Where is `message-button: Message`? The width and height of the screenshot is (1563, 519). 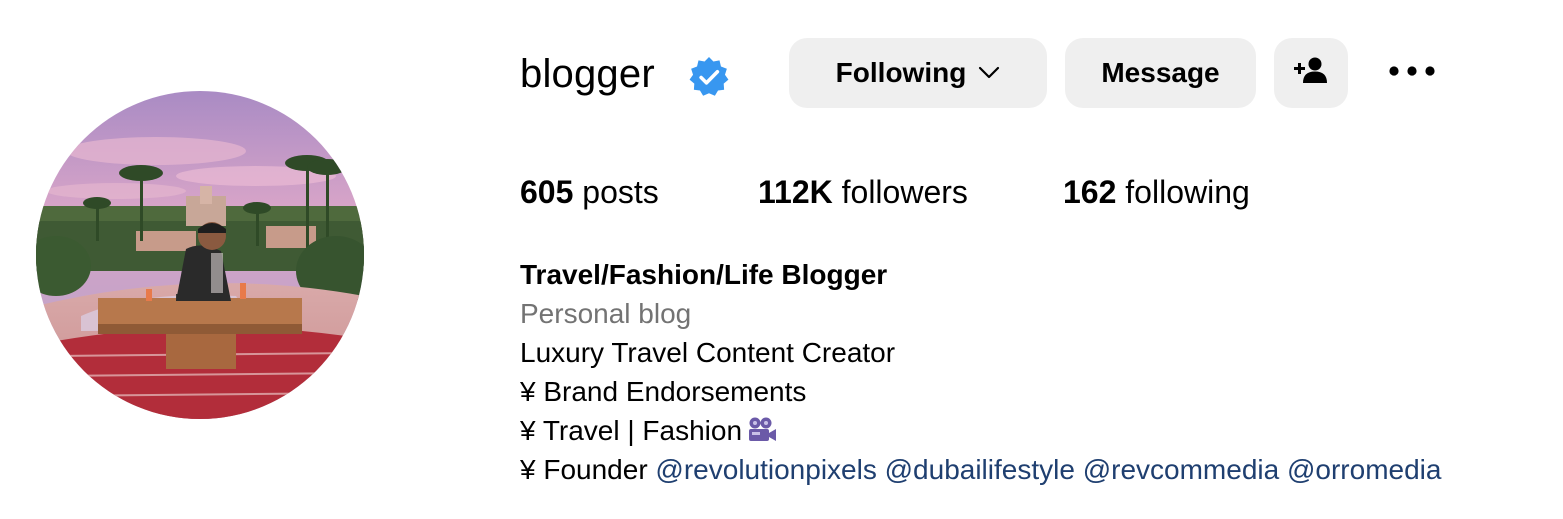
message-button: Message is located at coordinates (1160, 73).